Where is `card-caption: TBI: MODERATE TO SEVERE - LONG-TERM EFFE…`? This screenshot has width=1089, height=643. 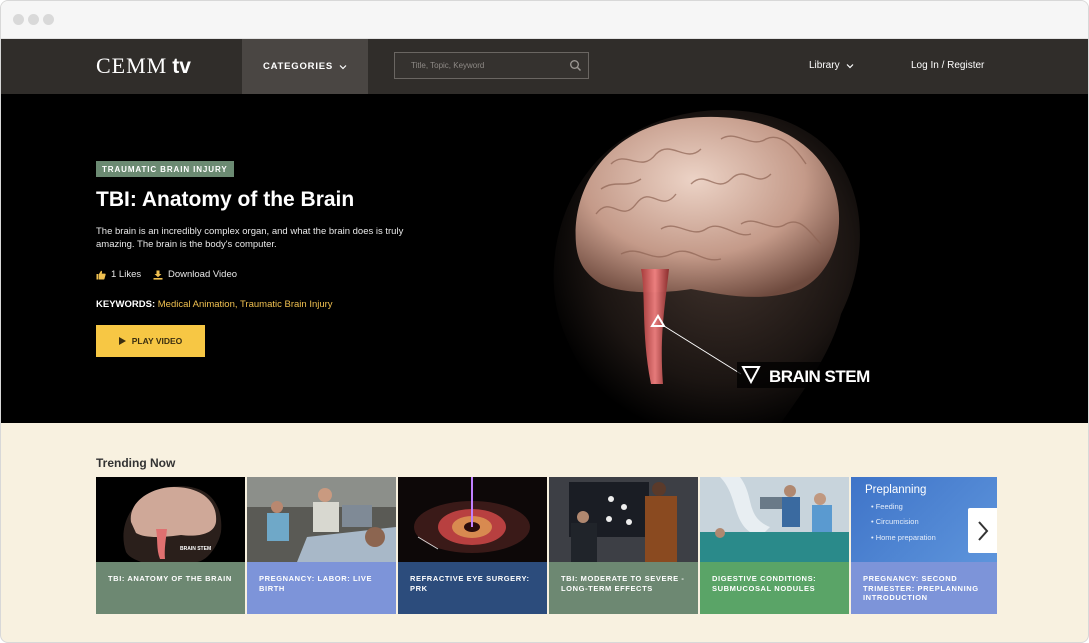
card-caption: TBI: MODERATE TO SEVERE - LONG-TERM EFFE… is located at coordinates (623, 588).